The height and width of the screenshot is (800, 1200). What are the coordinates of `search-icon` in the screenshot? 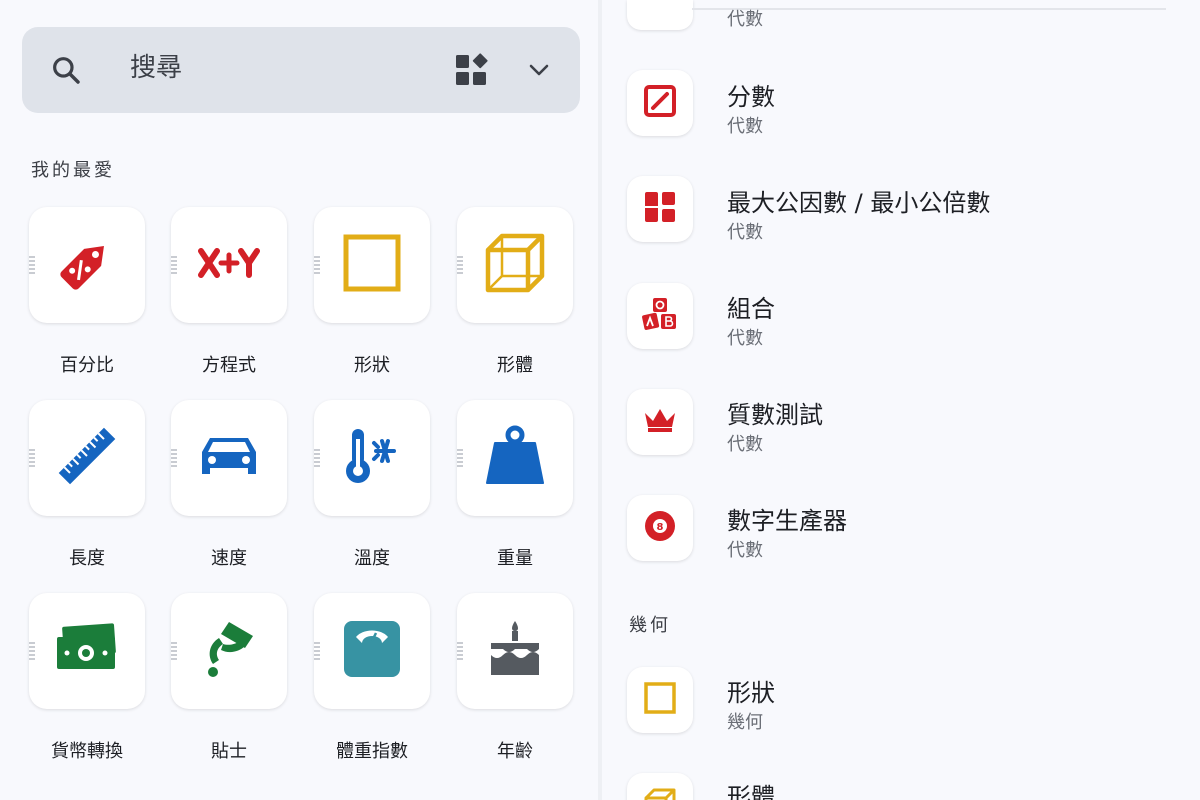 It's located at (66, 70).